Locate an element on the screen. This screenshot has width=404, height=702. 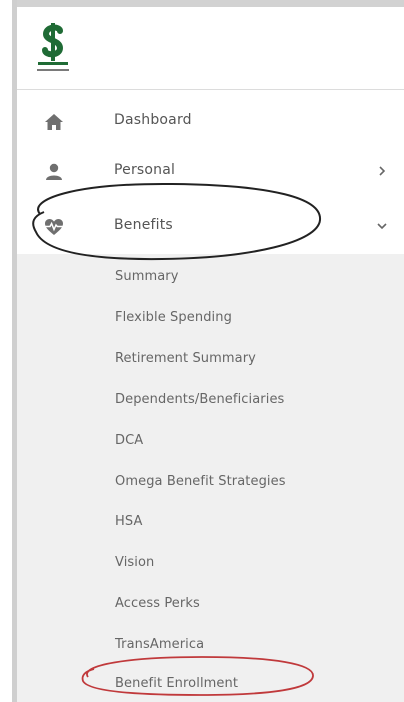
submenu-item-hsa: HSA is located at coordinates (128, 521).